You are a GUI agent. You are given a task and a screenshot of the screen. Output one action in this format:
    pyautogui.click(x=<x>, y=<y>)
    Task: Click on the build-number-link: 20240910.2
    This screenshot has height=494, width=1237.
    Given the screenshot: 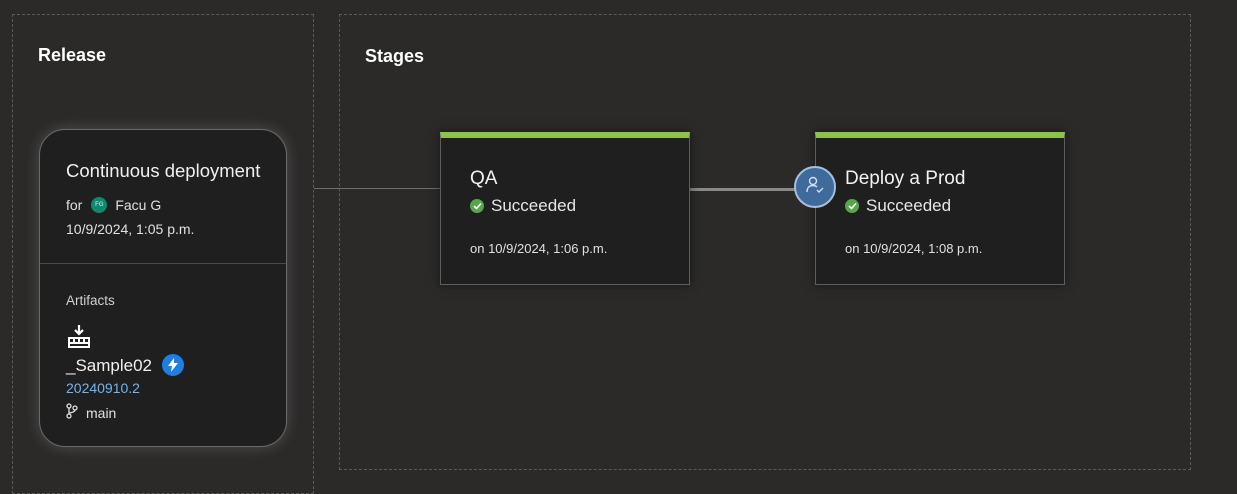 What is the action you would take?
    pyautogui.click(x=103, y=388)
    